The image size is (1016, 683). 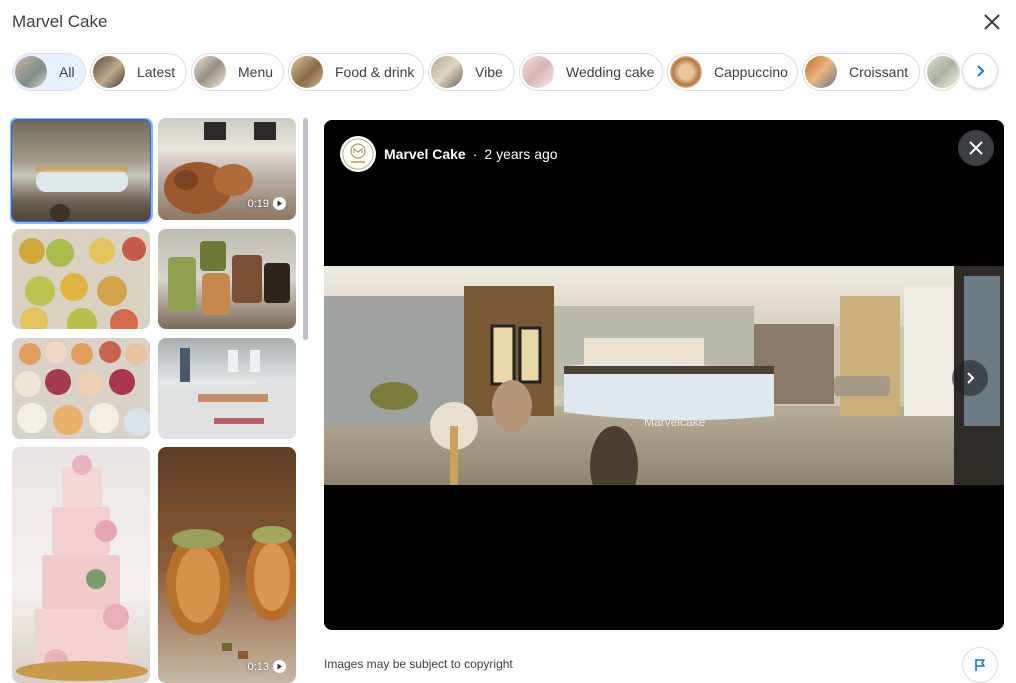 What do you see at coordinates (60, 21) in the screenshot?
I see `page-title: Marvel Cake` at bounding box center [60, 21].